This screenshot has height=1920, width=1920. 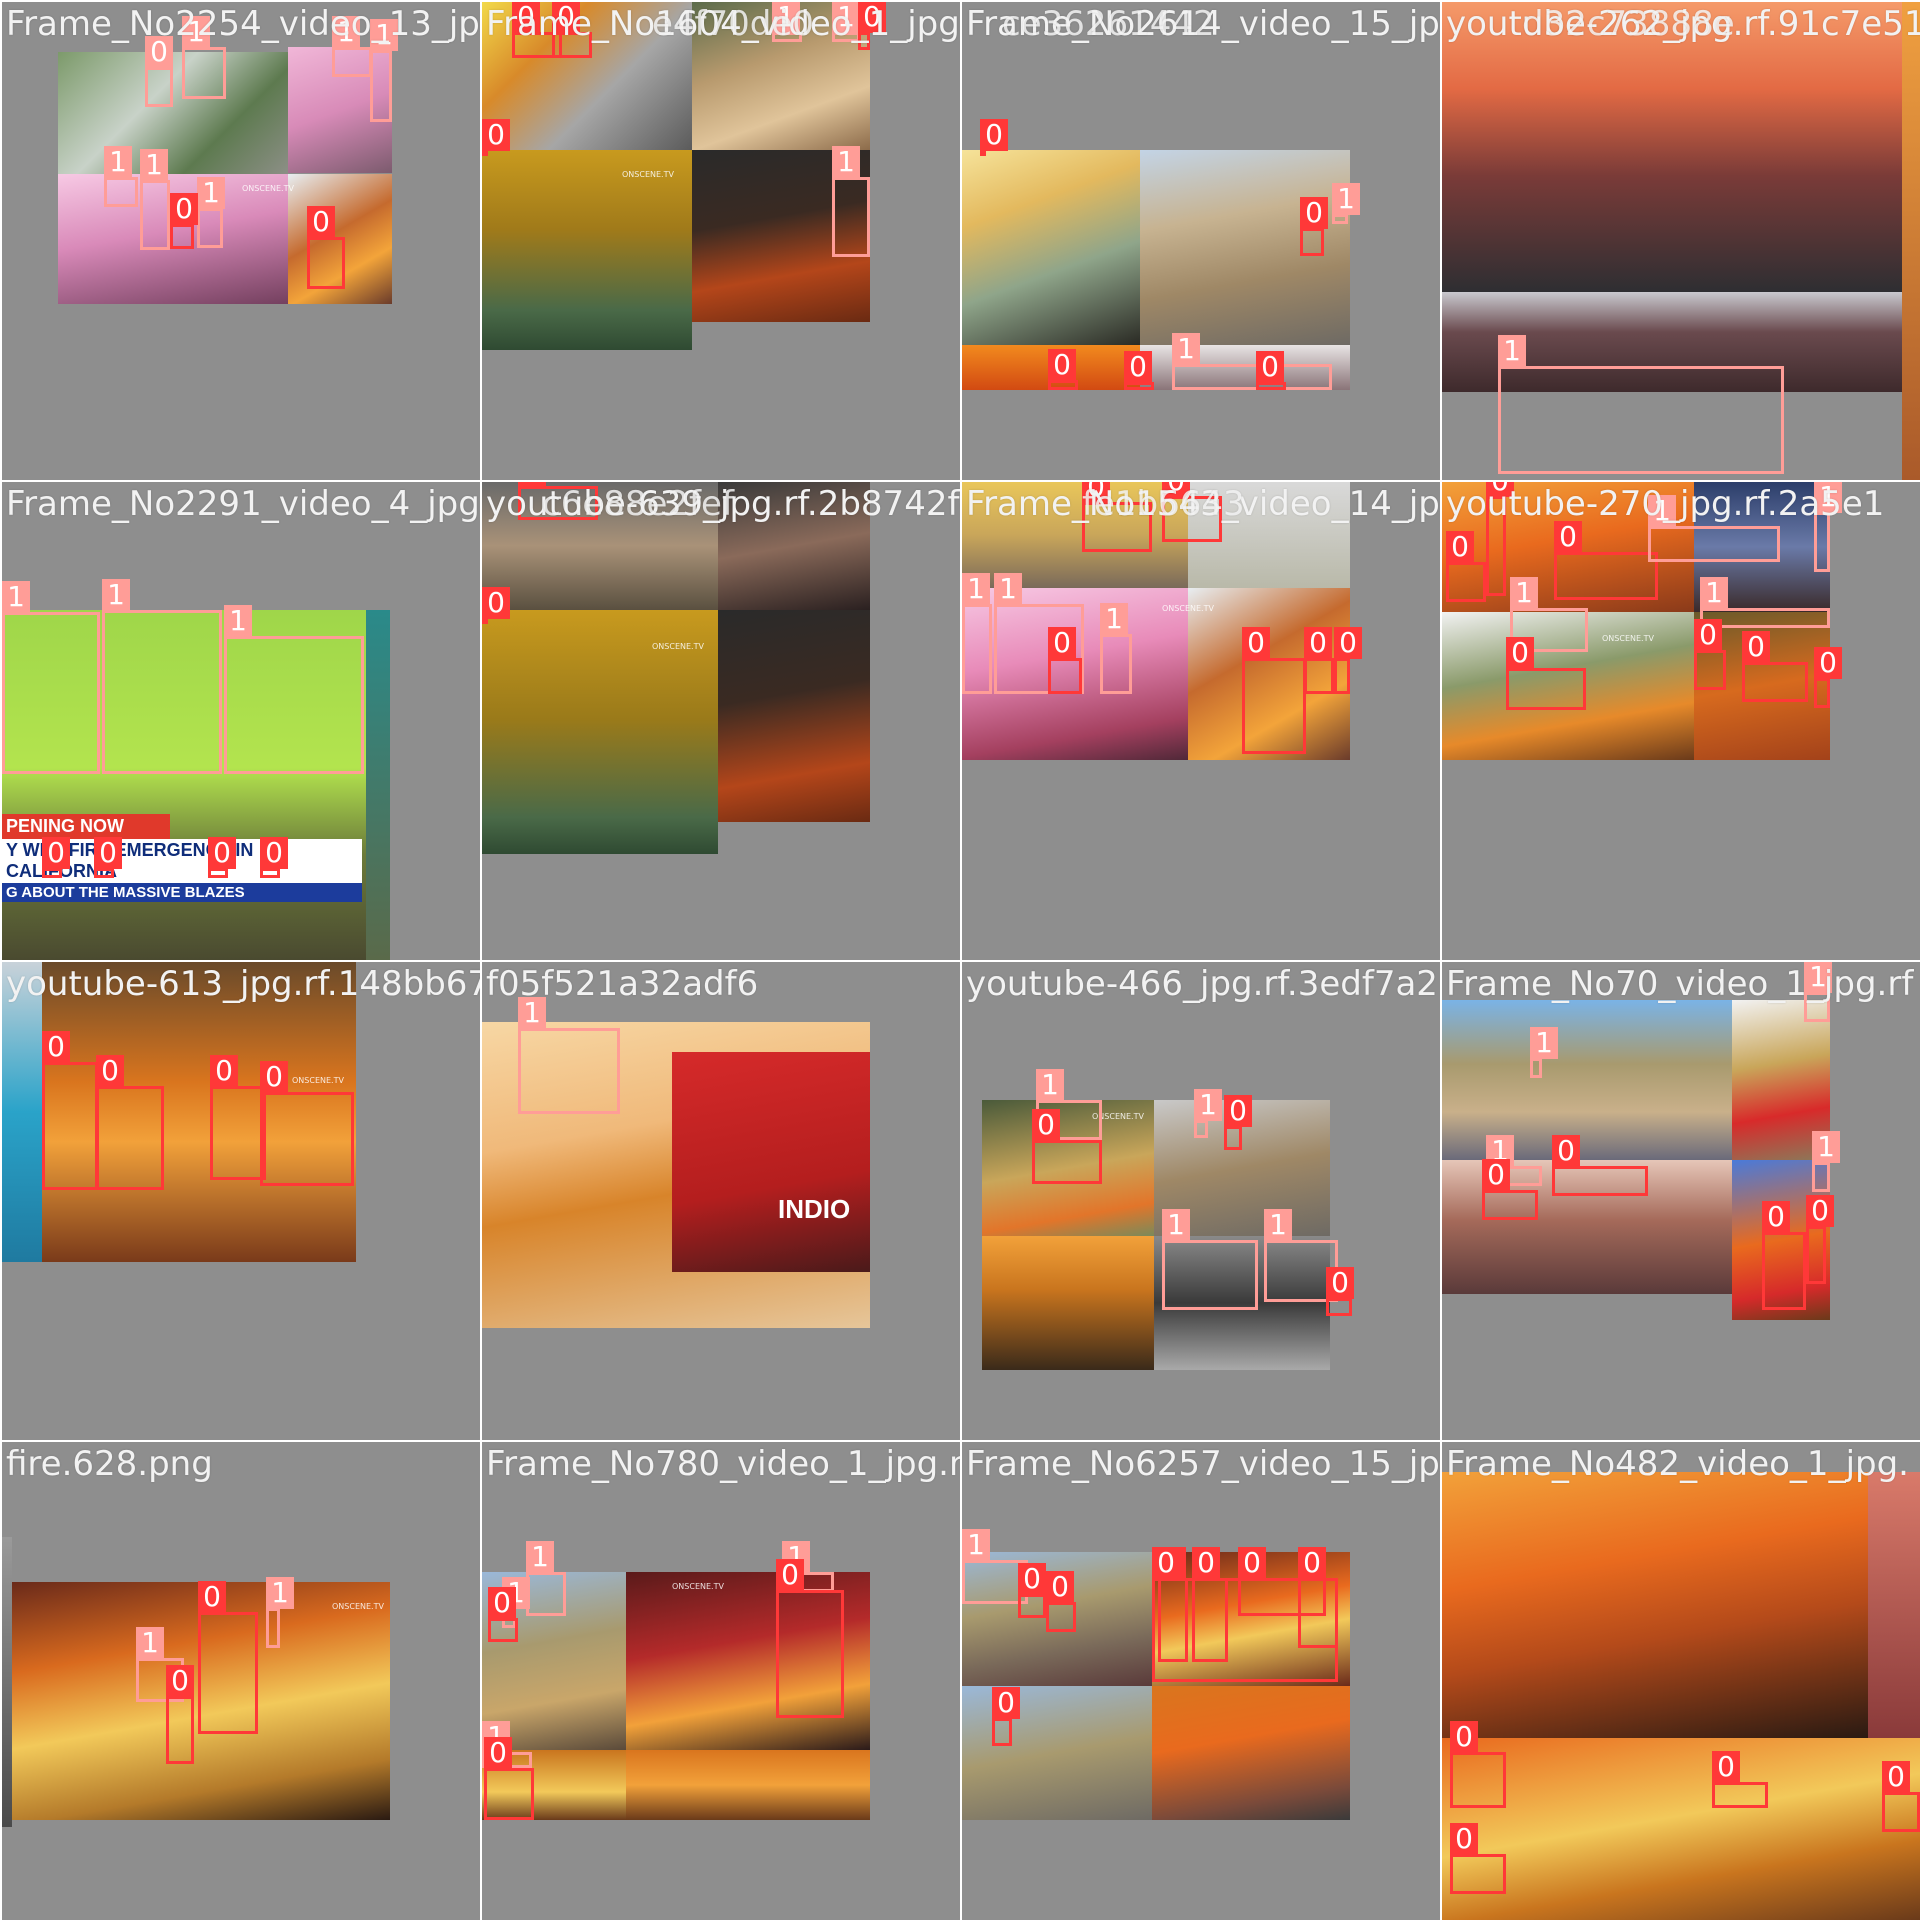 What do you see at coordinates (1681, 1829) in the screenshot?
I see `photo-forest-blaze` at bounding box center [1681, 1829].